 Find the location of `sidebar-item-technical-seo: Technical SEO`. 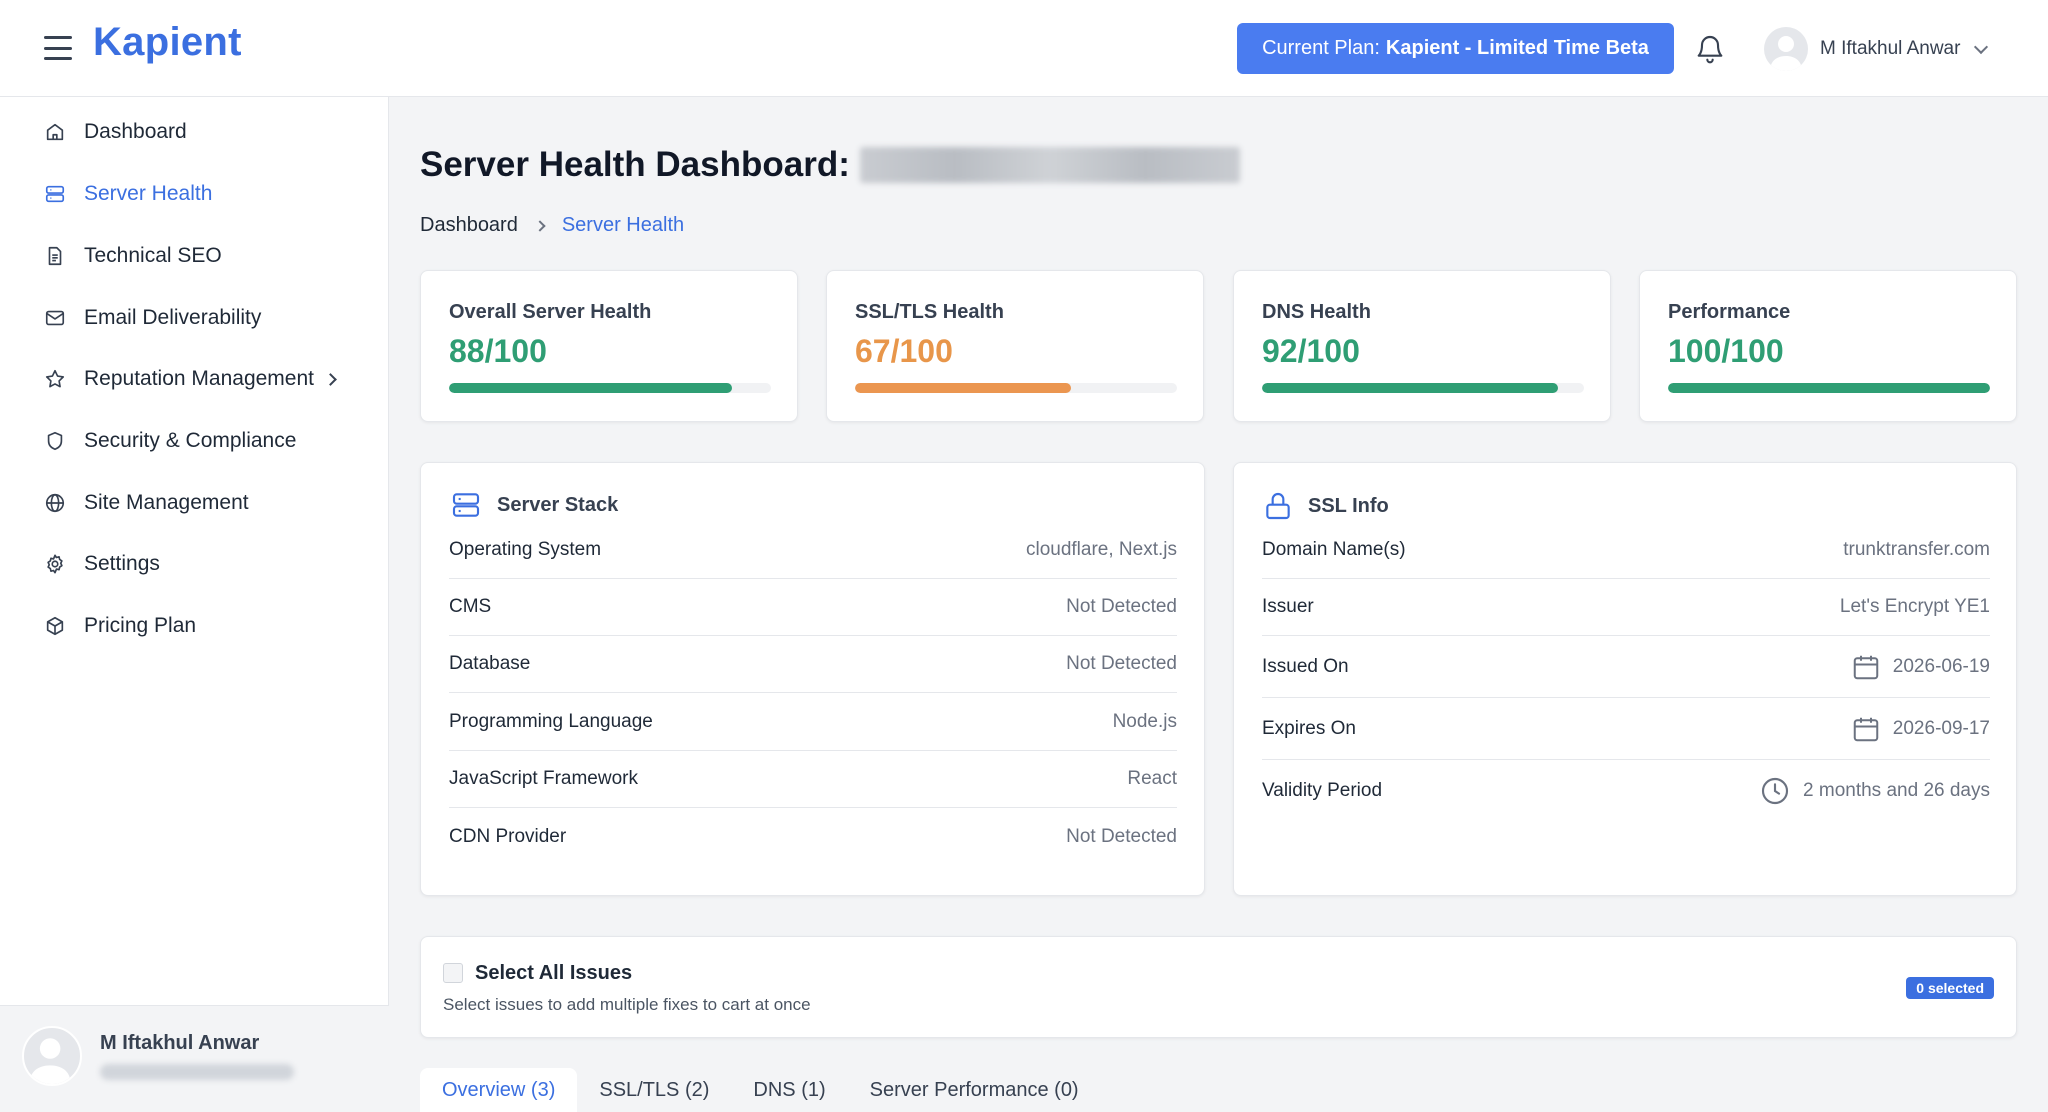

sidebar-item-technical-seo: Technical SEO is located at coordinates (133, 256).